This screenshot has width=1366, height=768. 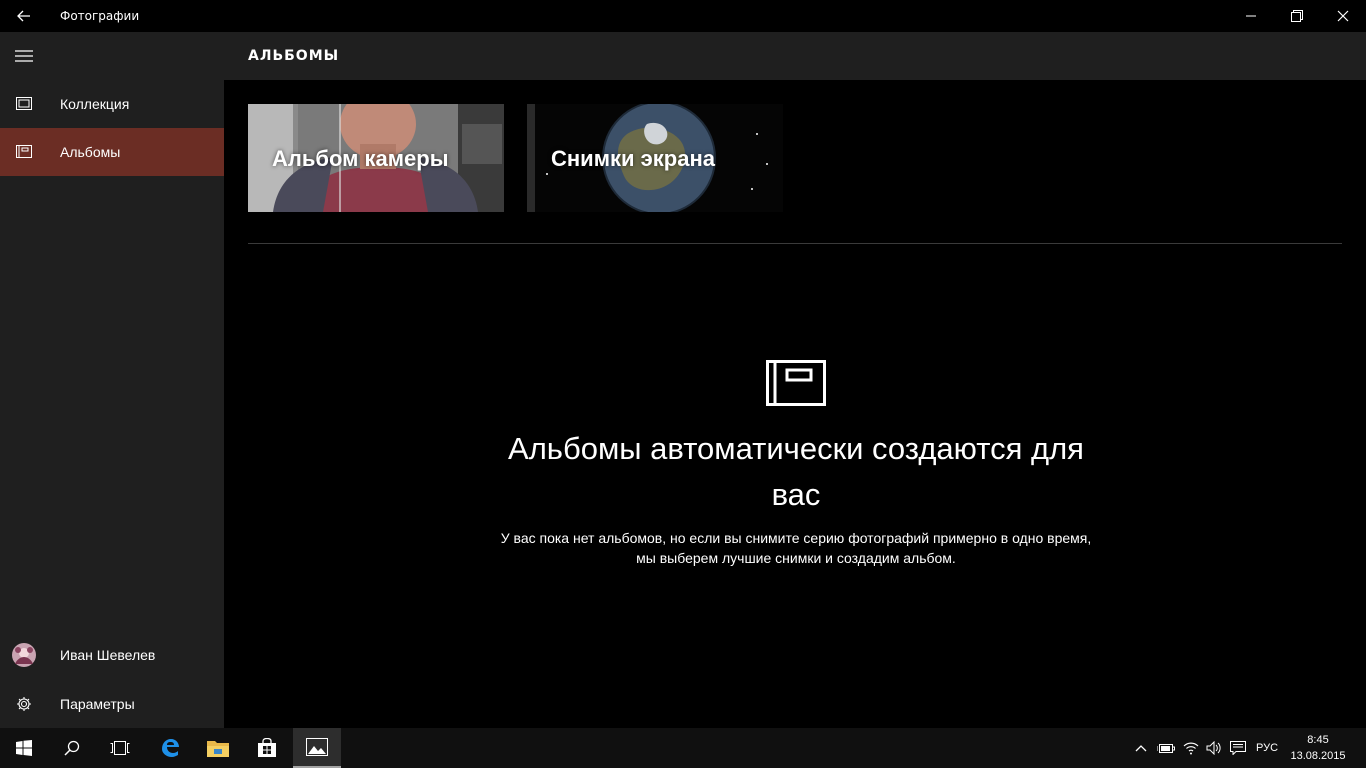 I want to click on sidebar-item-label: Параметры, so click(x=97, y=704).